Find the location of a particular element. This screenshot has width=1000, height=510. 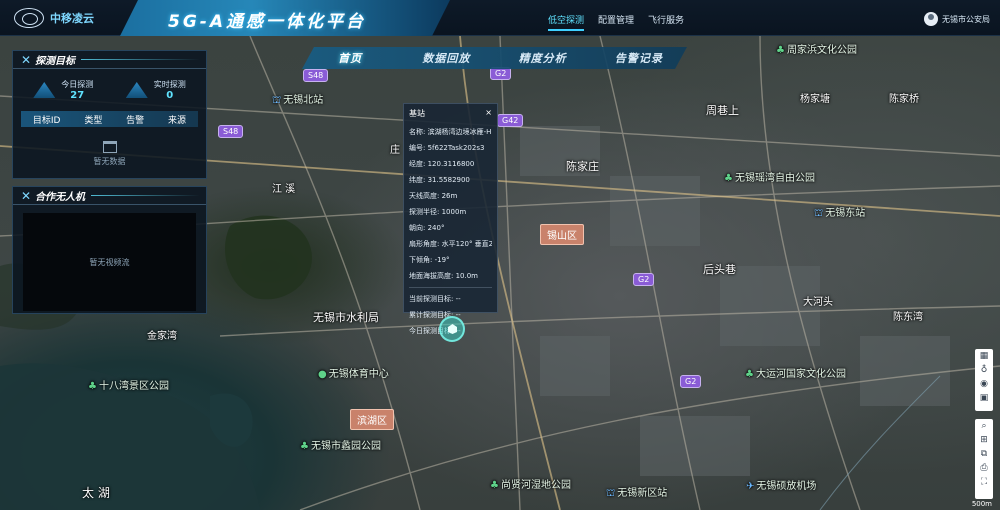

target-table-header: 目标ID 类型 告警 来源 is located at coordinates (109, 119).